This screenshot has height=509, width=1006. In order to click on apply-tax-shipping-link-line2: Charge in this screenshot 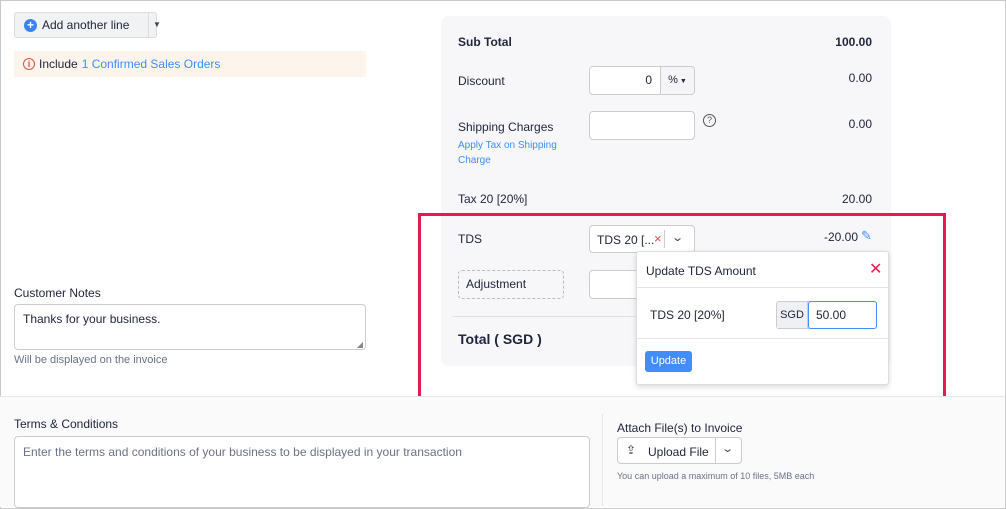, I will do `click(474, 160)`.